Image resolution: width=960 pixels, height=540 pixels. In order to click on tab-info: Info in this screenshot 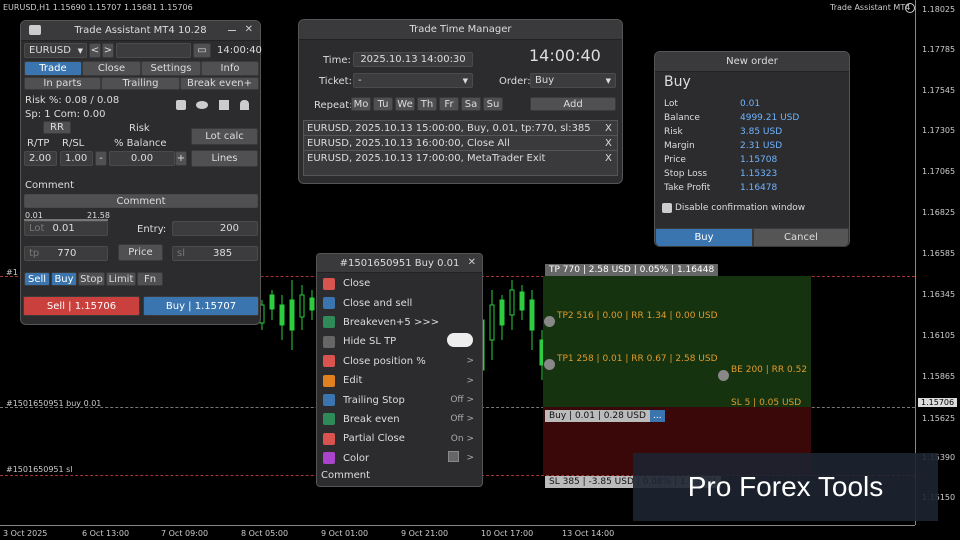, I will do `click(230, 68)`.